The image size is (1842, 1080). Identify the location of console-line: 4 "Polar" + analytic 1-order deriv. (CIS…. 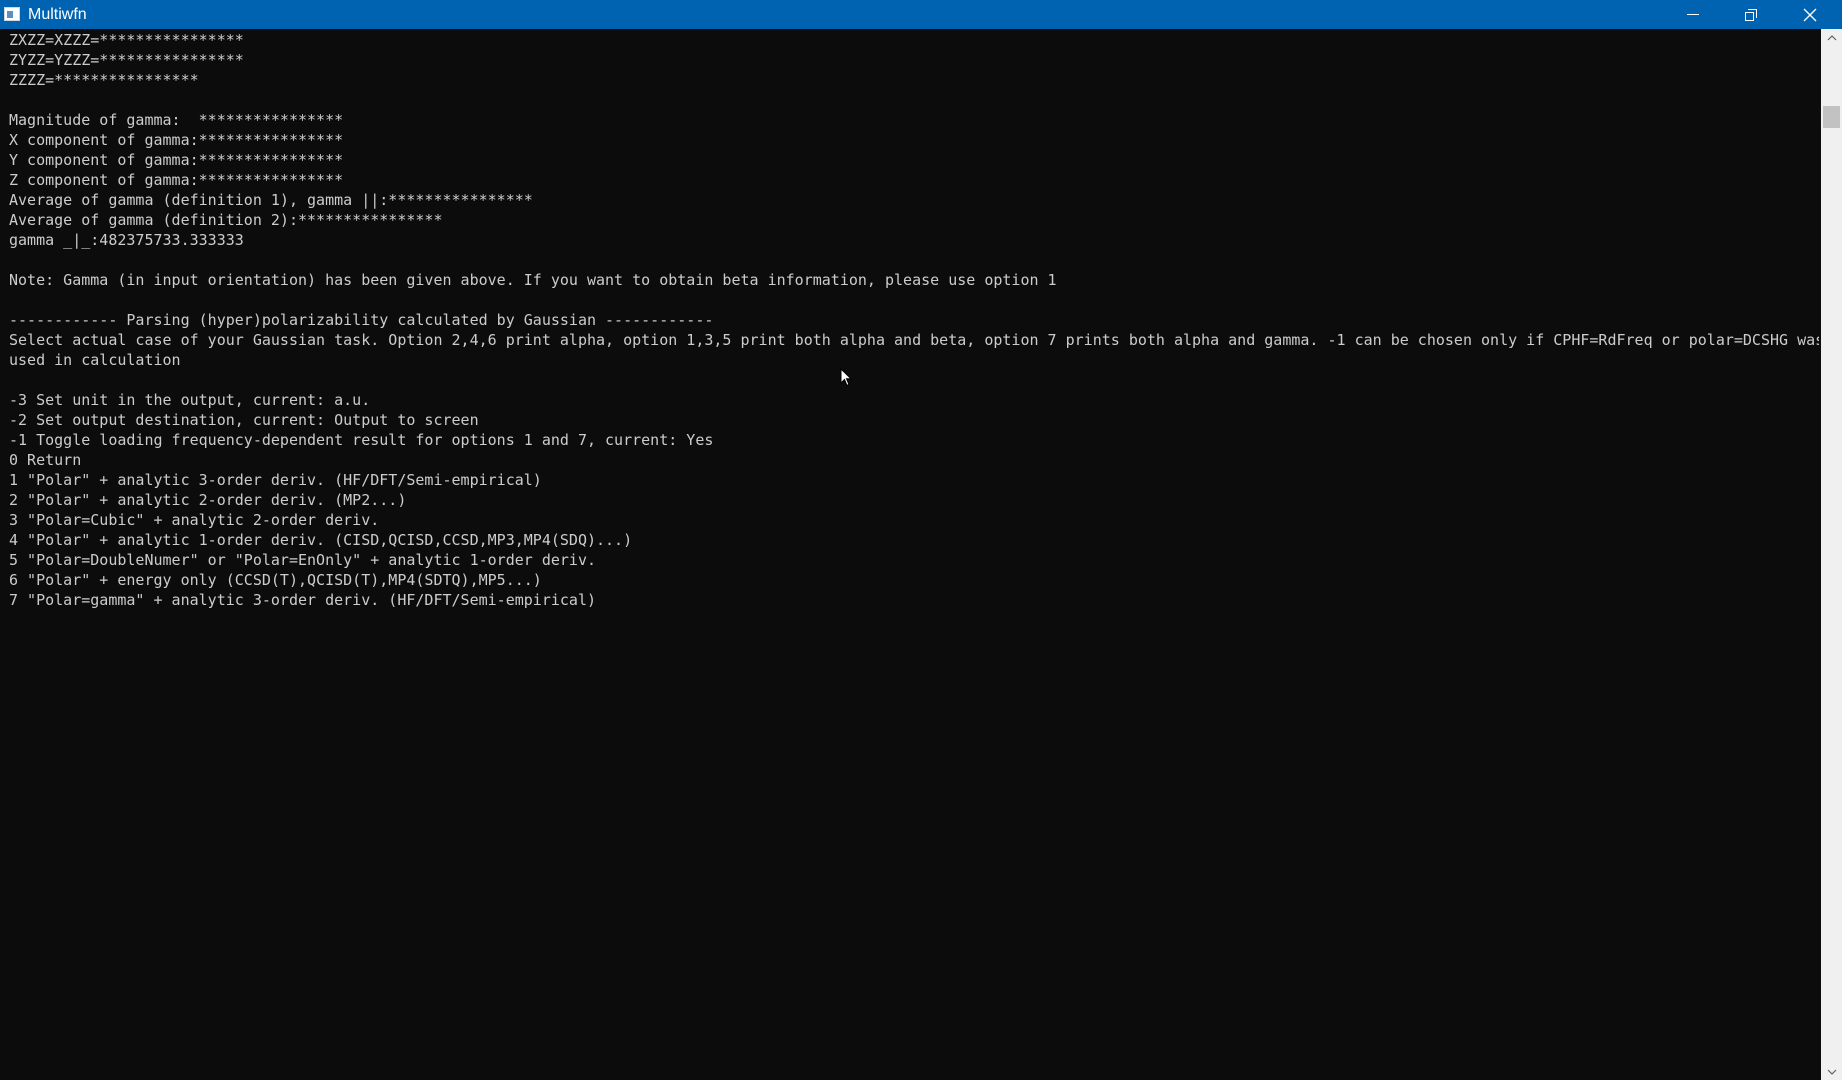
(321, 540).